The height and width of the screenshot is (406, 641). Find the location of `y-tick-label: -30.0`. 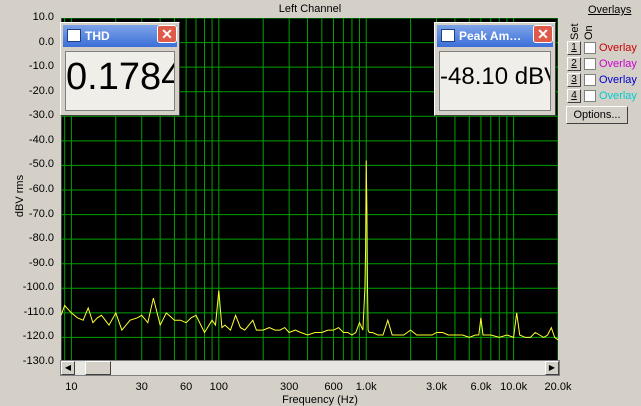

y-tick-label: -30.0 is located at coordinates (41, 115).